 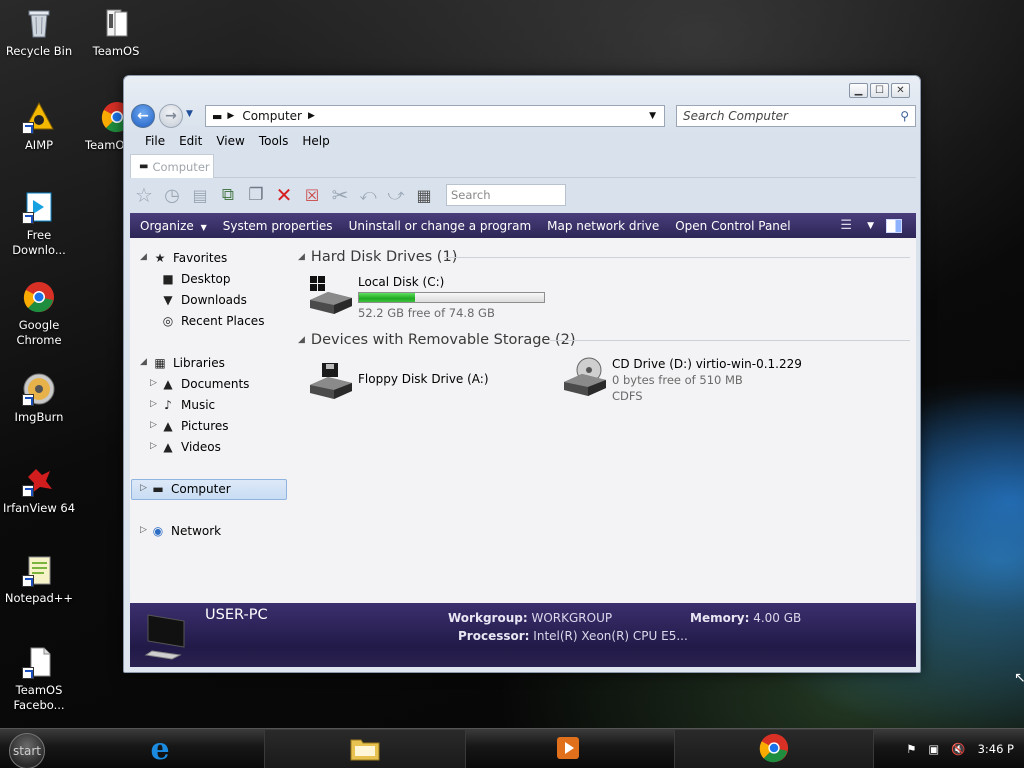 What do you see at coordinates (426, 297) in the screenshot?
I see `drive-local-disk-c: Local Disk (C:) 52.2 GB free of 74.8 GB` at bounding box center [426, 297].